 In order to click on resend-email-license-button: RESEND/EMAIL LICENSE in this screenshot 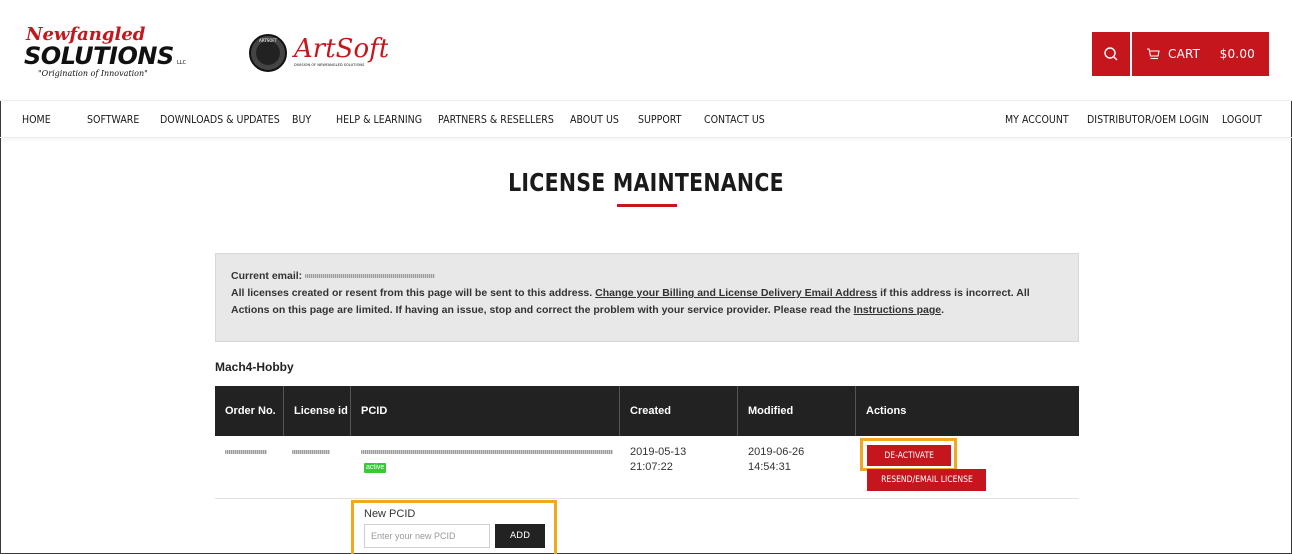, I will do `click(926, 480)`.